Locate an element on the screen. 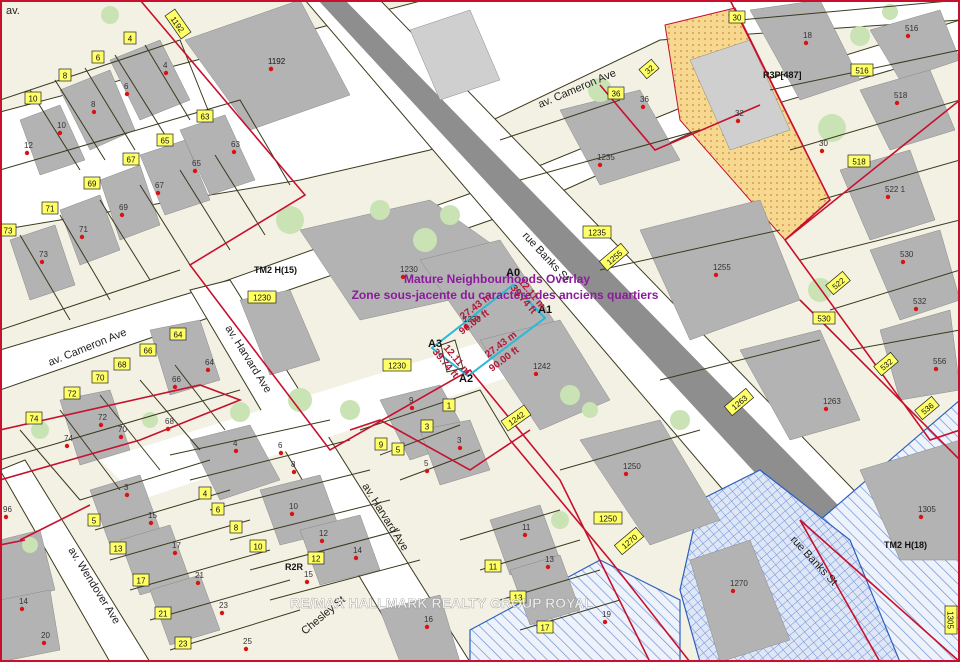 The width and height of the screenshot is (960, 662). address-label: 66 is located at coordinates (148, 350).